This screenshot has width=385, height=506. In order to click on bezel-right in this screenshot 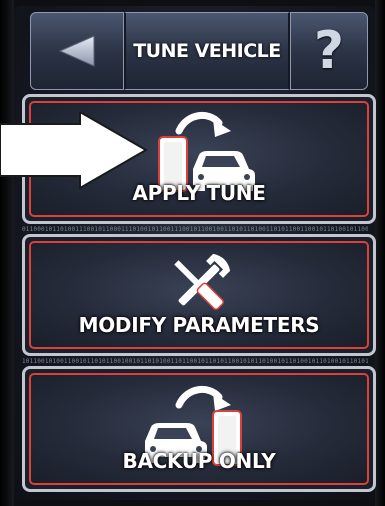, I will do `click(380, 253)`.